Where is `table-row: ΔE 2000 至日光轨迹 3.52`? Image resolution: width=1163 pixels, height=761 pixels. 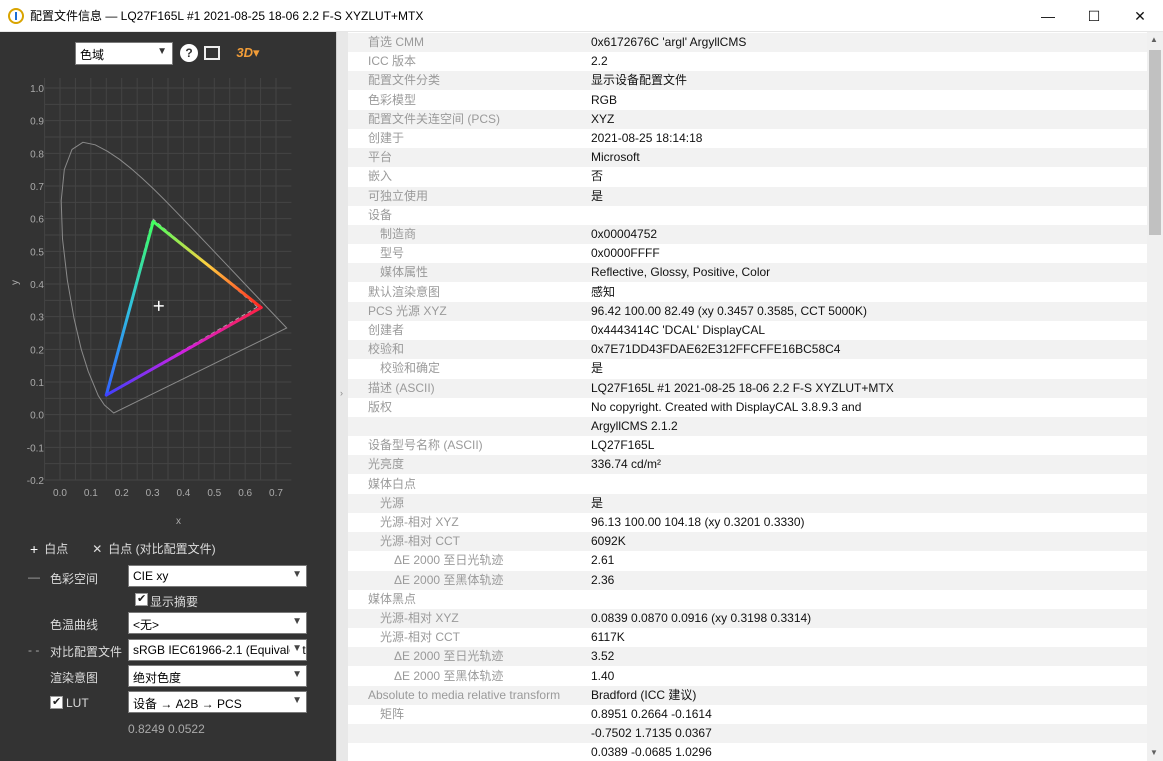 table-row: ΔE 2000 至日光轨迹 3.52 is located at coordinates (747, 657).